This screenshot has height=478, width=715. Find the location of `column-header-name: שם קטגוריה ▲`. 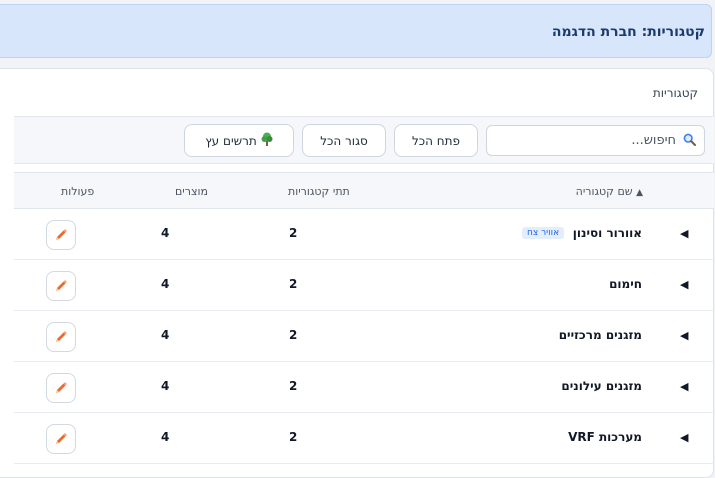

column-header-name: שם קטגוריה ▲ is located at coordinates (609, 191).